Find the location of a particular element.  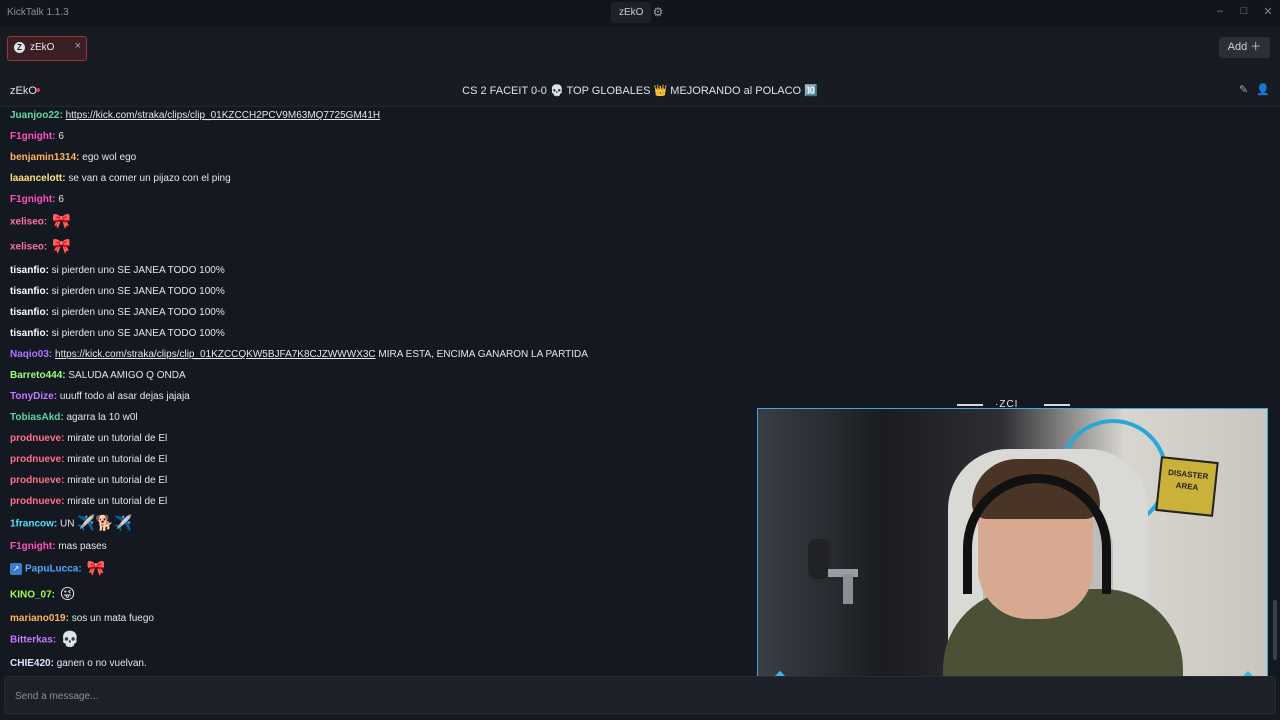

microphone-icon is located at coordinates (833, 571).